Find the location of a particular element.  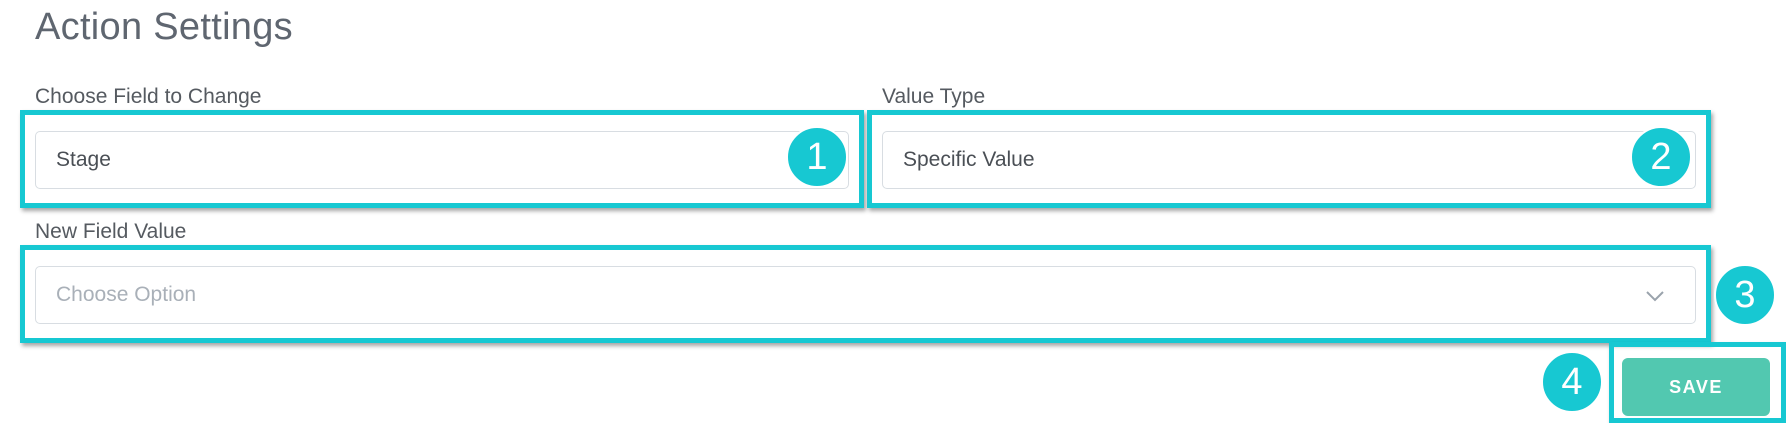

new-field-value-placeholder: Choose Option is located at coordinates (126, 294).